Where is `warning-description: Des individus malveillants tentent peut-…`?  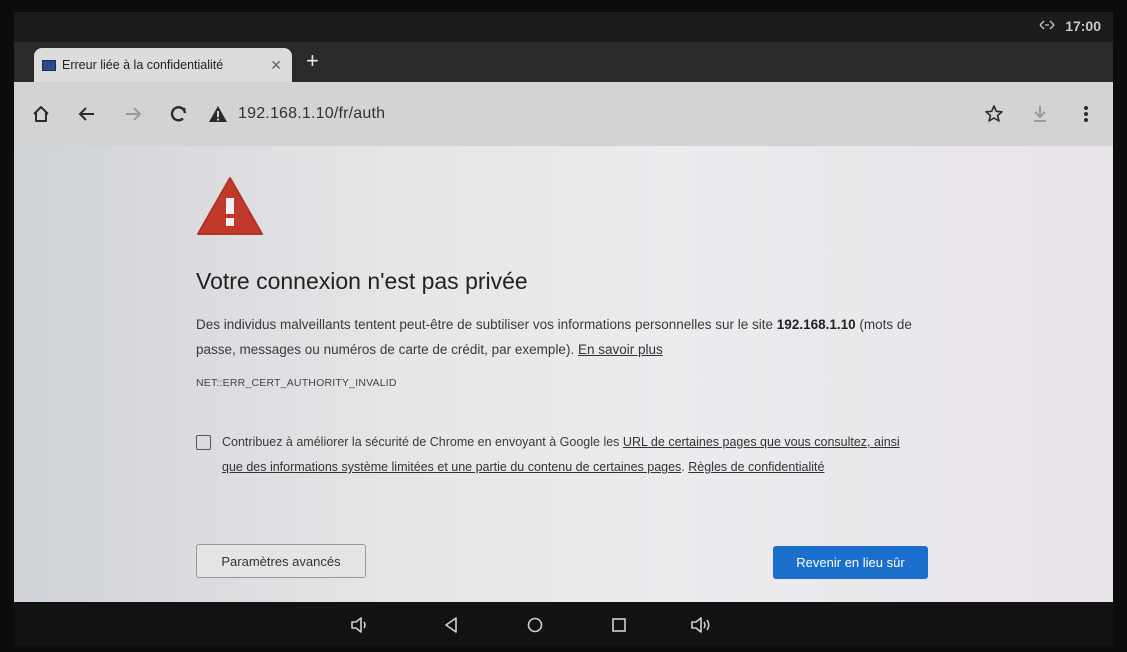 warning-description: Des individus malveillants tentent peut-… is located at coordinates (556, 337).